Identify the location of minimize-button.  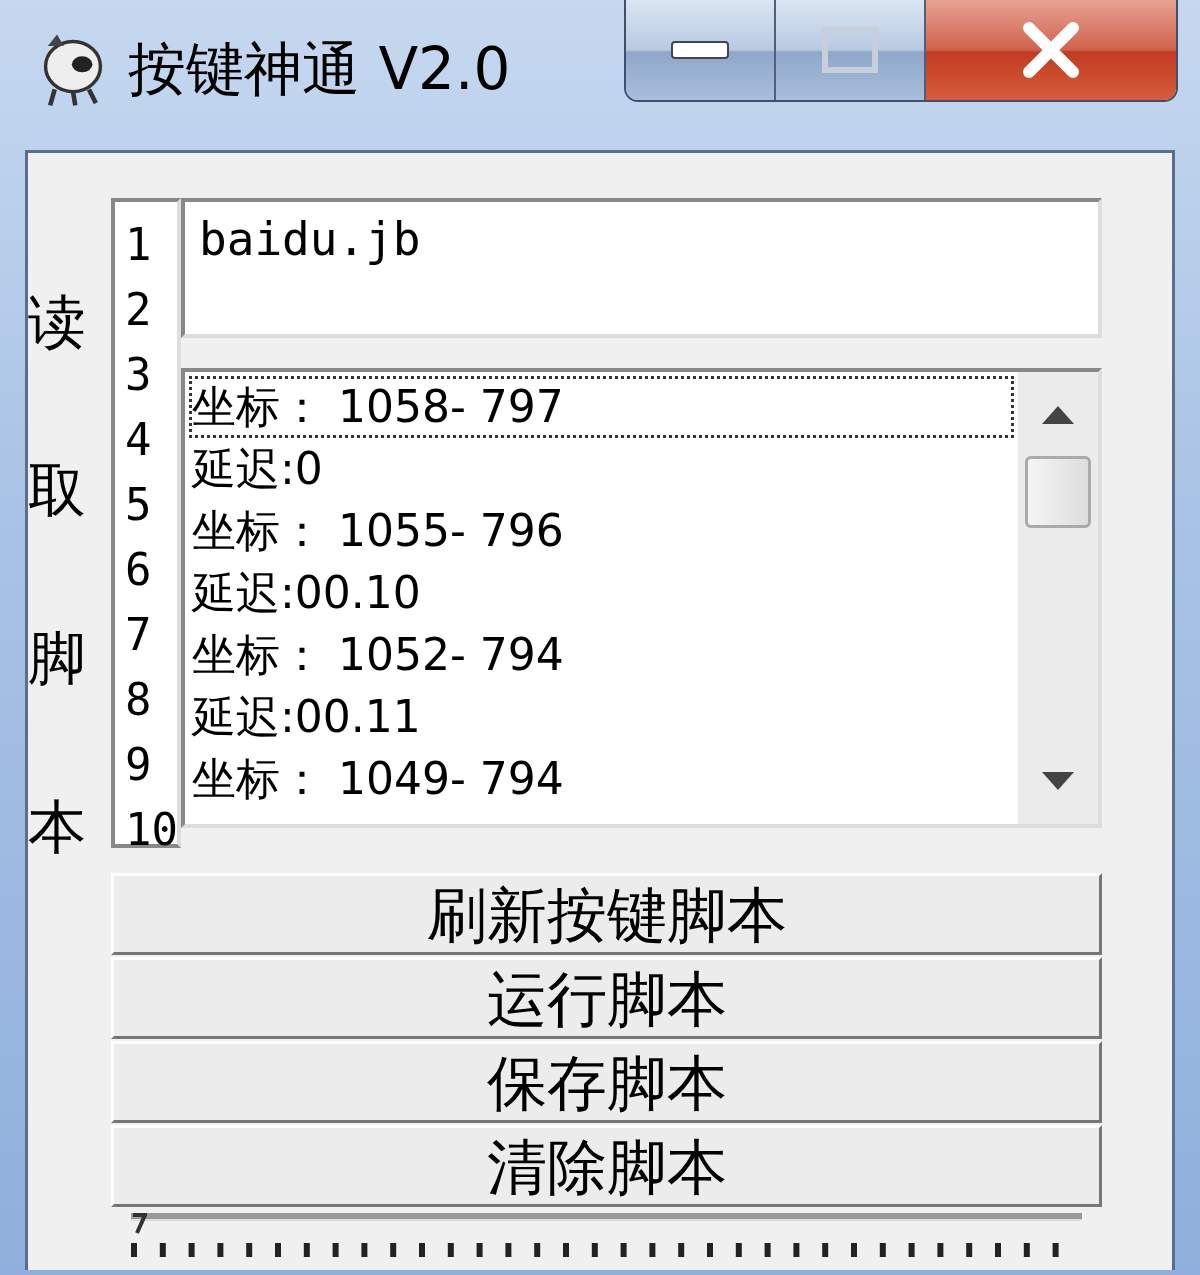
(701, 50).